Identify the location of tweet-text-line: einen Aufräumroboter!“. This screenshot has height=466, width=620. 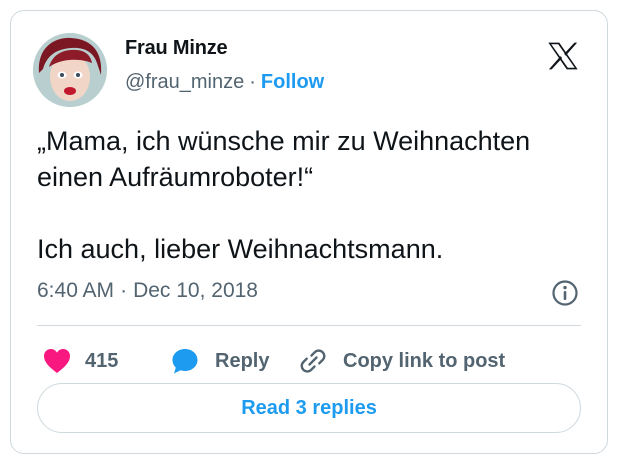
(175, 177).